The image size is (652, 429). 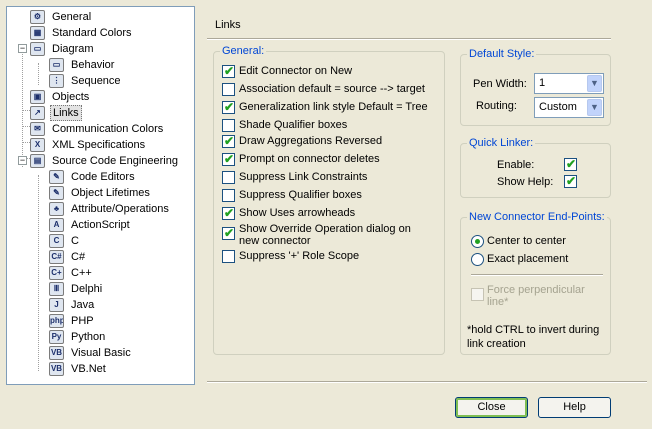 I want to click on enable-quick-linker-checkbox: ✔, so click(x=570, y=164).